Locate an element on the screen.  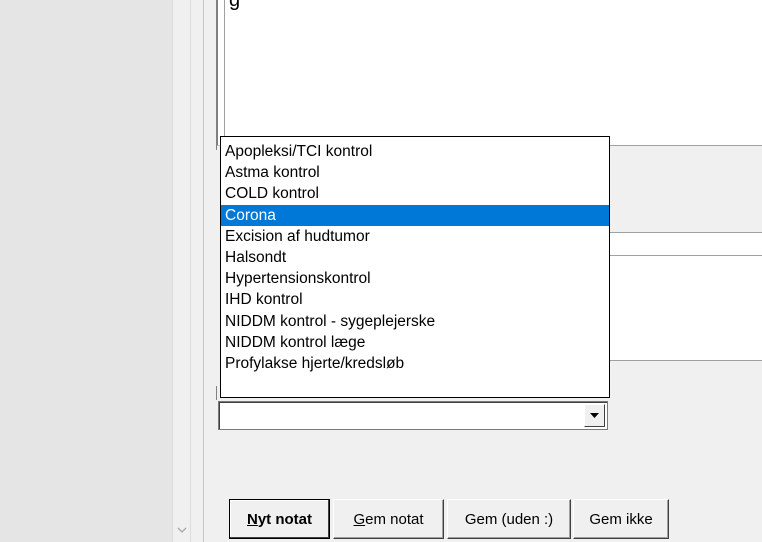
dropdown-option: NIDDM kontrol - sygeplejerske is located at coordinates (415, 321).